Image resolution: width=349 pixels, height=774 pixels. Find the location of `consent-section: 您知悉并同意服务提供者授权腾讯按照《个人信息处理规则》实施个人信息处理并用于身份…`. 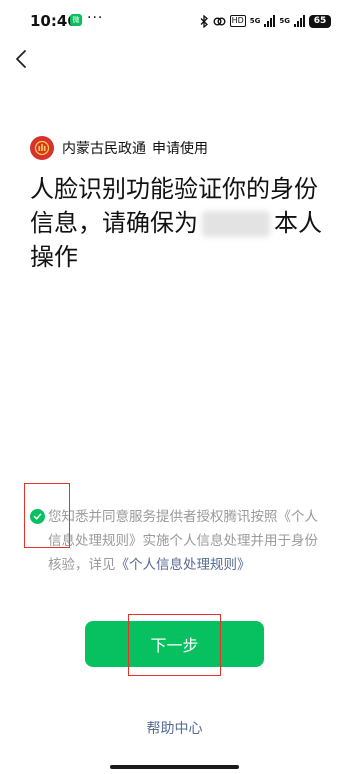

consent-section: 您知悉并同意服务提供者授权腾讯按照《个人信息处理规则》实施个人信息处理并用于身份… is located at coordinates (180, 541).